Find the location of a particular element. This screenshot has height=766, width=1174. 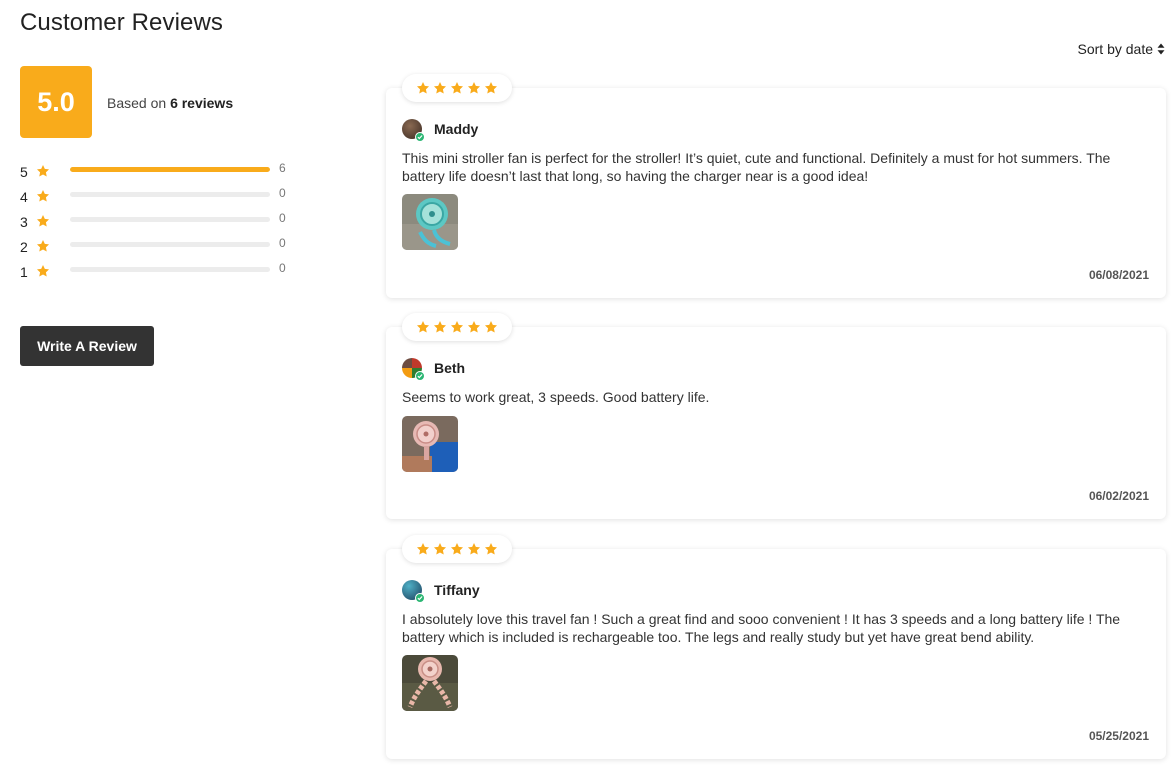

reviewer-name: Tiffany is located at coordinates (457, 590).